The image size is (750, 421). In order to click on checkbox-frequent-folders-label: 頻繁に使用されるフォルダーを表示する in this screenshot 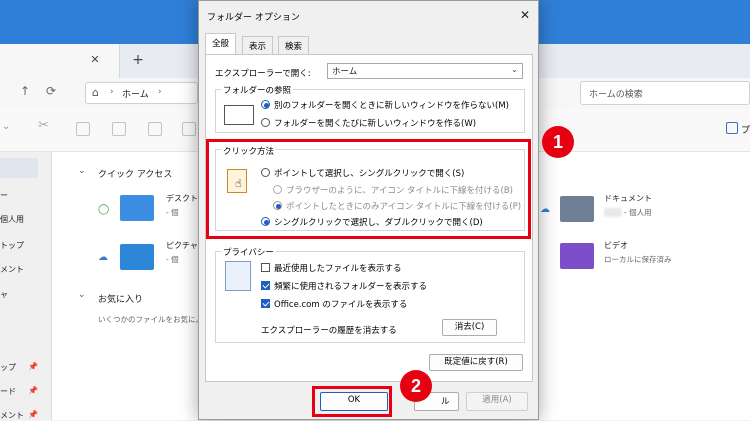, I will do `click(350, 286)`.